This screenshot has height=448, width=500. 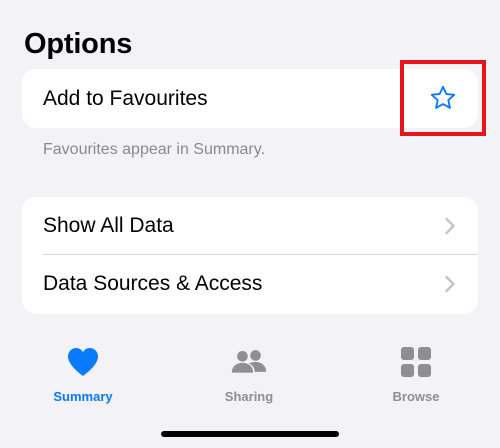 What do you see at coordinates (250, 434) in the screenshot?
I see `home-indicator` at bounding box center [250, 434].